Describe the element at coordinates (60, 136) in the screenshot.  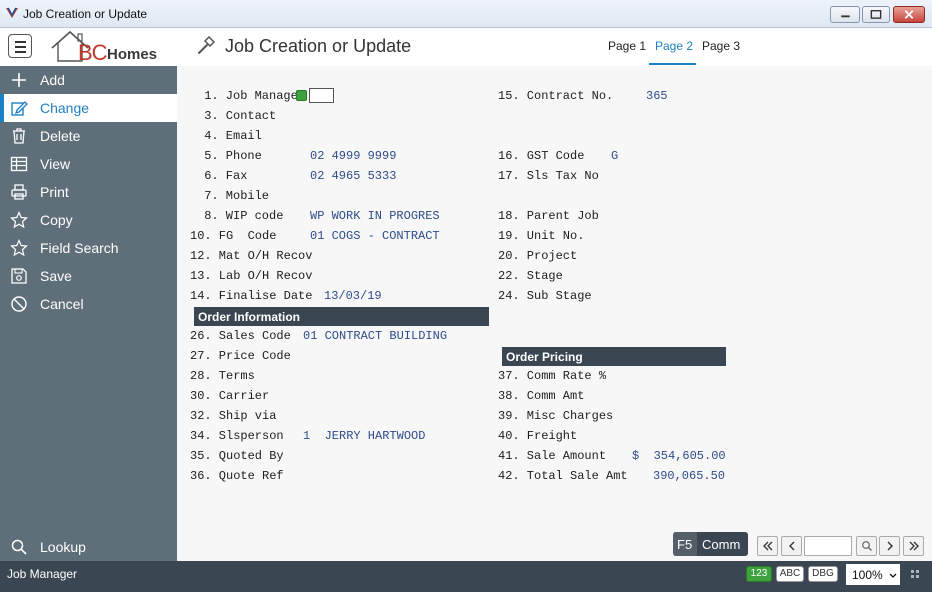
I see `sidebar-item-label: Delete` at that location.